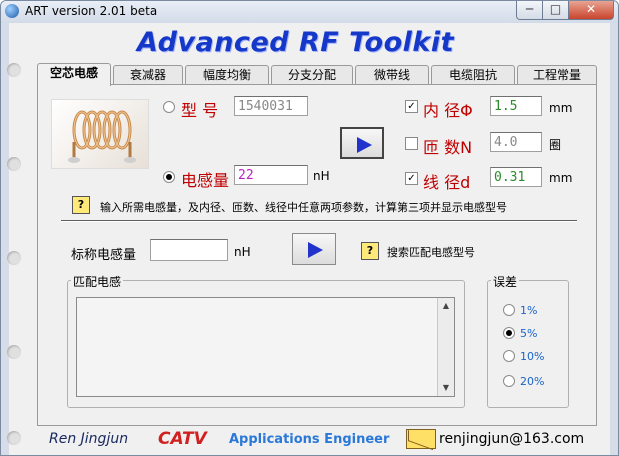  I want to click on inner-diameter-field: 1.5, so click(516, 106).